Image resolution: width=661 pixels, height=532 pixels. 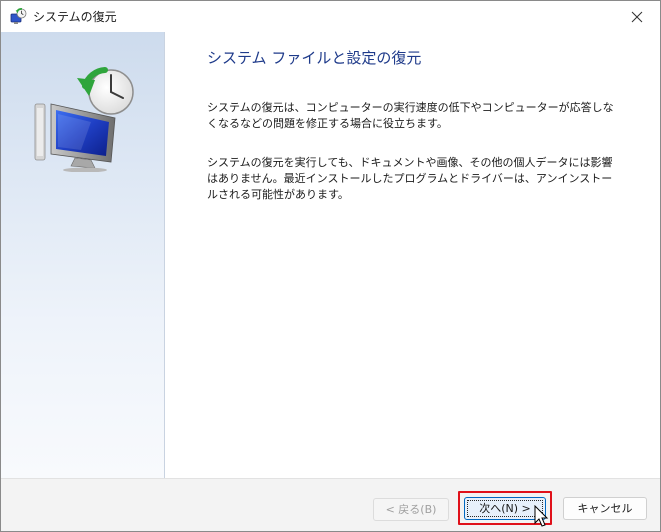 I want to click on cancel-button: キャンセル, so click(x=605, y=508).